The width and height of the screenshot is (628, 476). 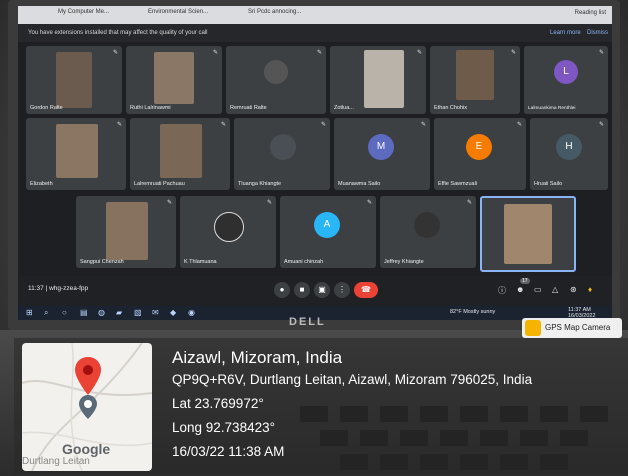 What do you see at coordinates (525, 281) in the screenshot?
I see `participant-count-badge: 17` at bounding box center [525, 281].